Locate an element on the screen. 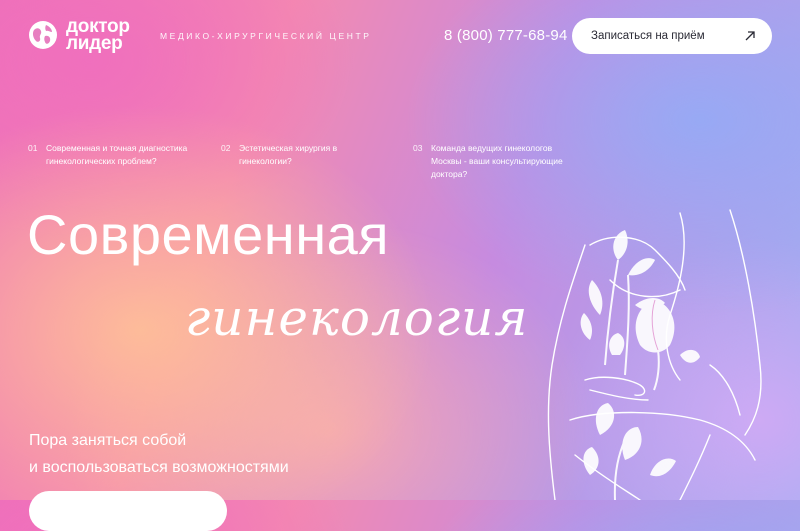 This screenshot has width=800, height=531. book-appointment-label: Записаться на приём is located at coordinates (648, 36).